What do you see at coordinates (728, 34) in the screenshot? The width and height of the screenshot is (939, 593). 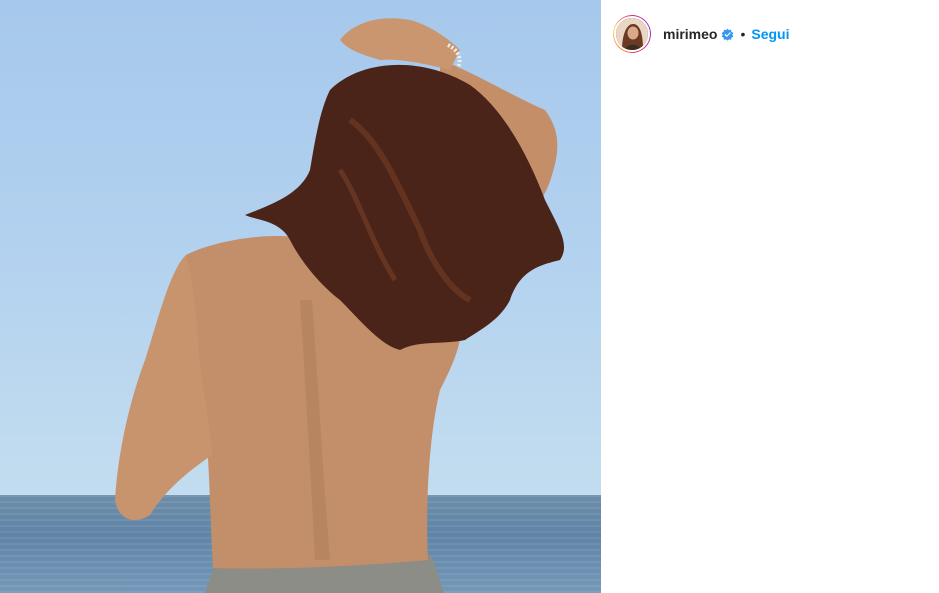 I see `verified-badge-icon` at bounding box center [728, 34].